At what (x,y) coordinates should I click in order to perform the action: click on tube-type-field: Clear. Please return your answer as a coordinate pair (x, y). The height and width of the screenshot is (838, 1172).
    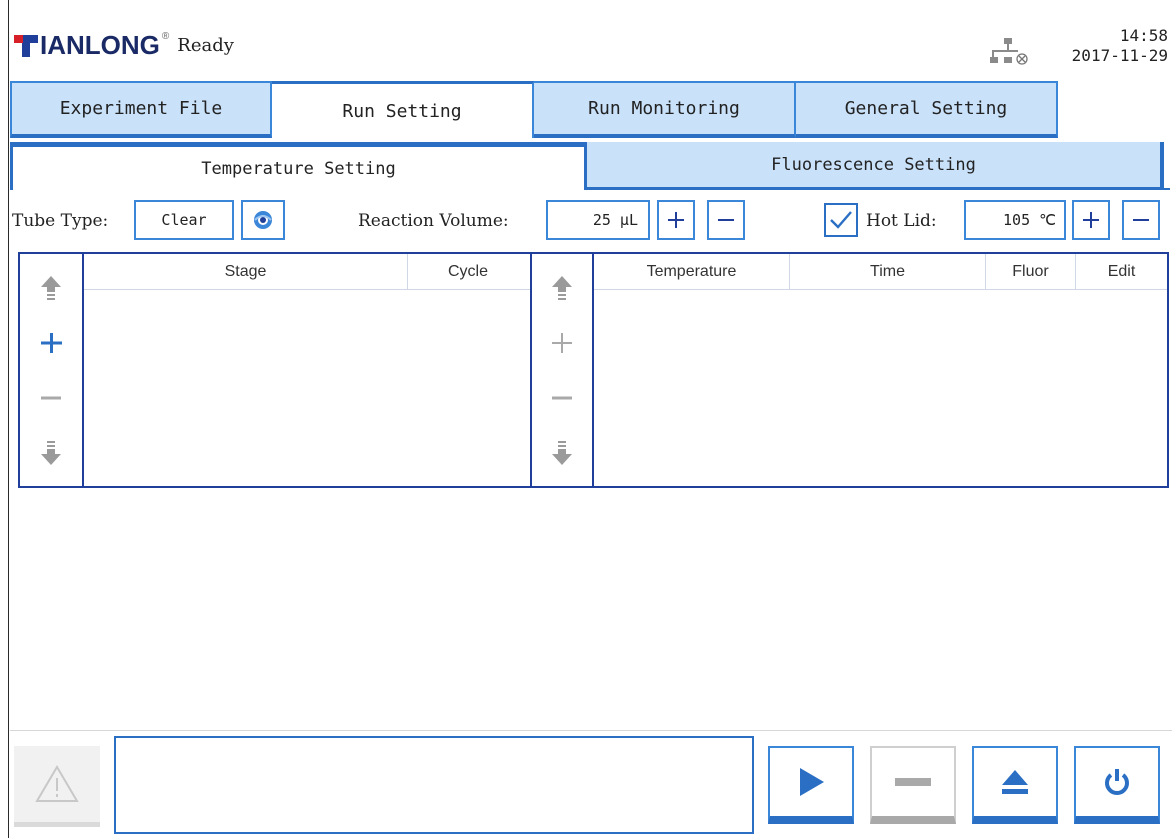
    Looking at the image, I should click on (184, 220).